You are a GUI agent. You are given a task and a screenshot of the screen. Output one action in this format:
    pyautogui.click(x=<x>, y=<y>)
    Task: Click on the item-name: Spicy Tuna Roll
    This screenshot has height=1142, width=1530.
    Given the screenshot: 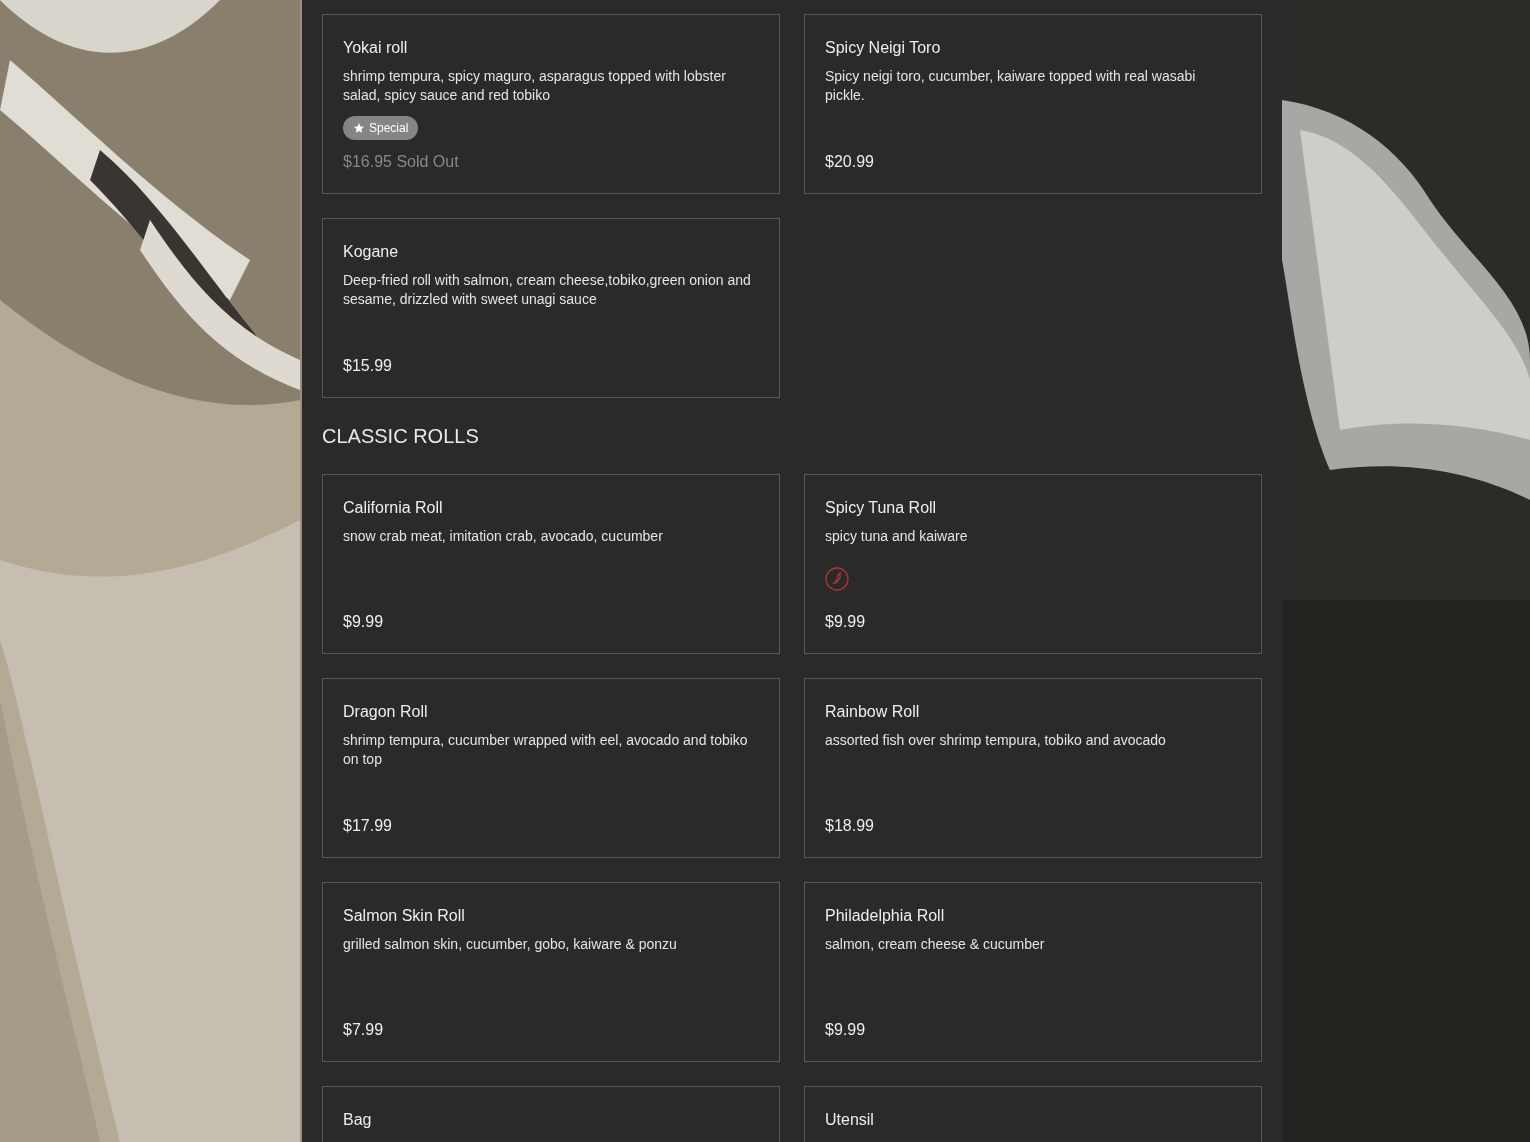 What is the action you would take?
    pyautogui.click(x=881, y=508)
    